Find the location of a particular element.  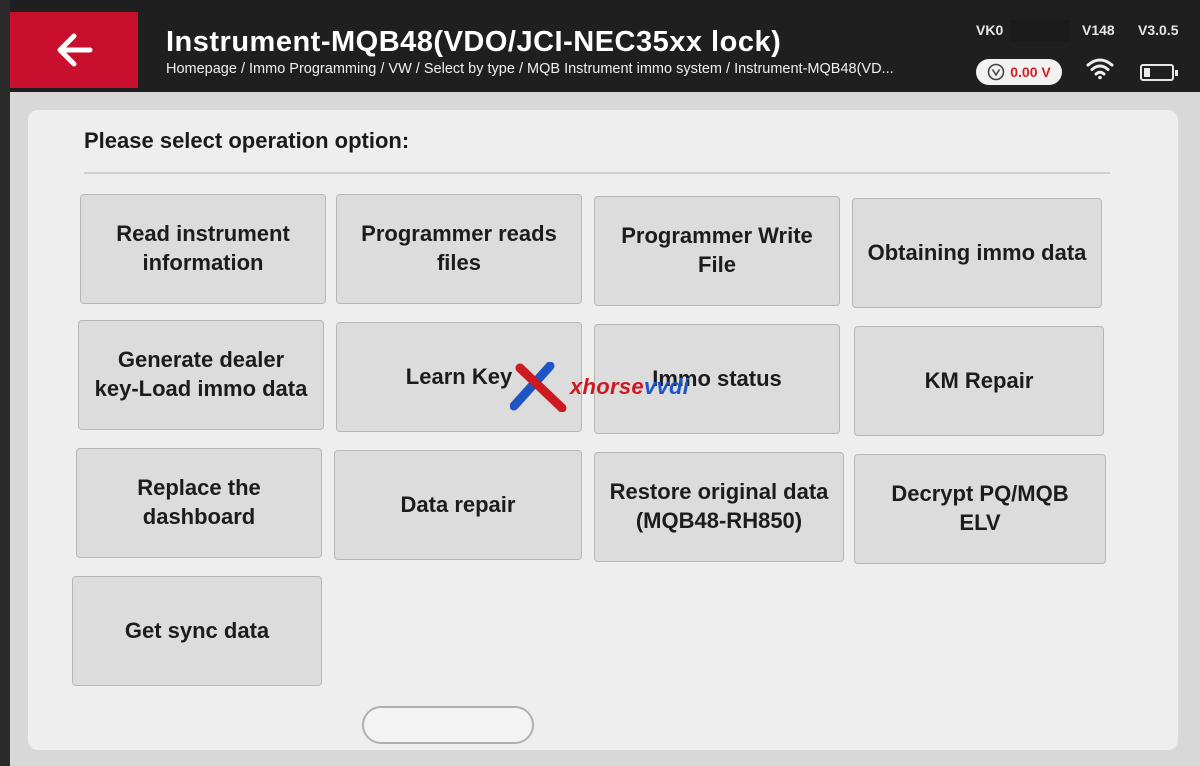

version-label: V3.0.5 is located at coordinates (1158, 30).